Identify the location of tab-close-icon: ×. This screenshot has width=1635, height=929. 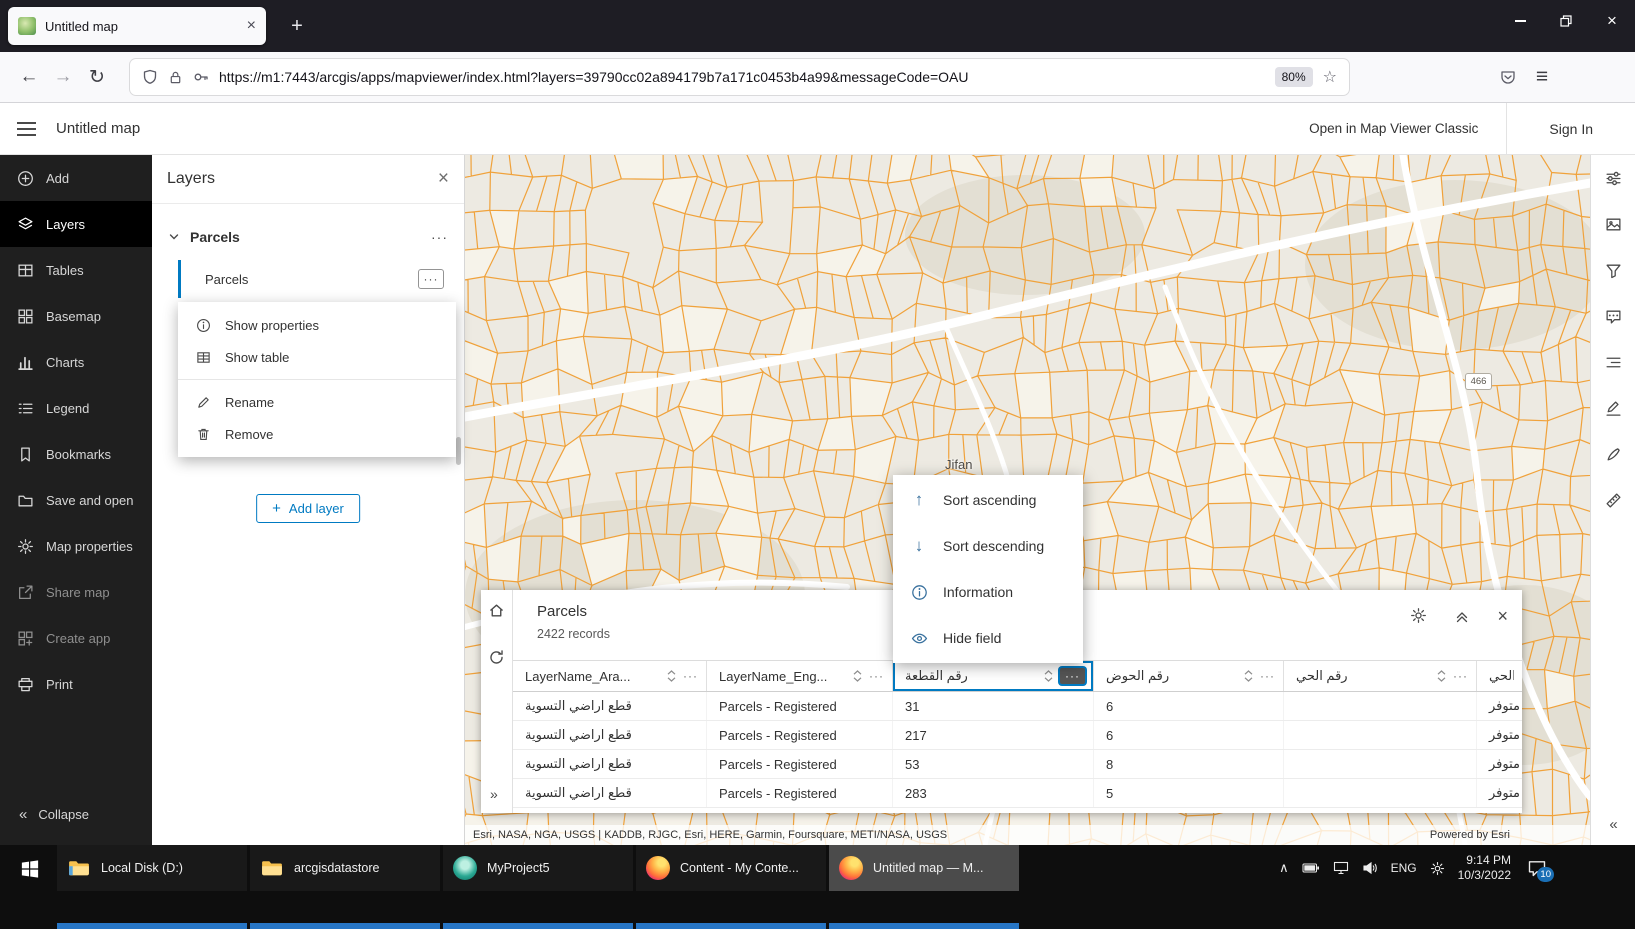
(251, 26).